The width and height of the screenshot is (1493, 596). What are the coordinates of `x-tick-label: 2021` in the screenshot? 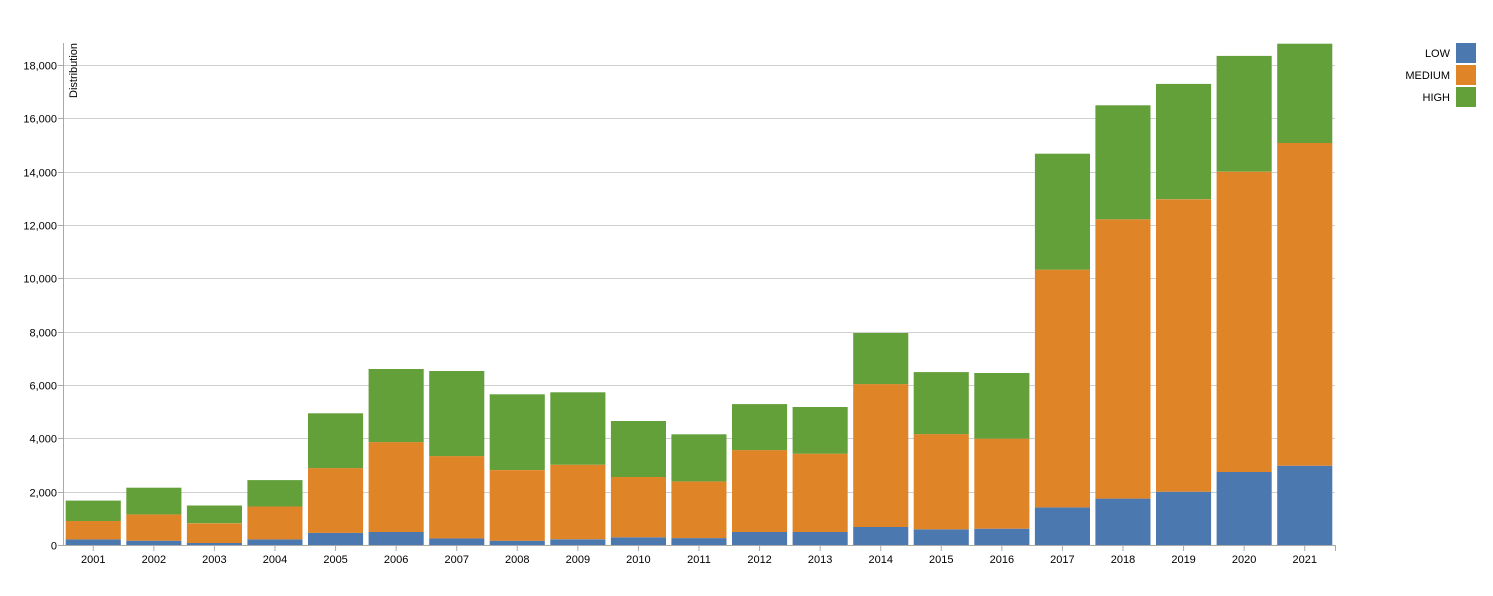 It's located at (1304, 560).